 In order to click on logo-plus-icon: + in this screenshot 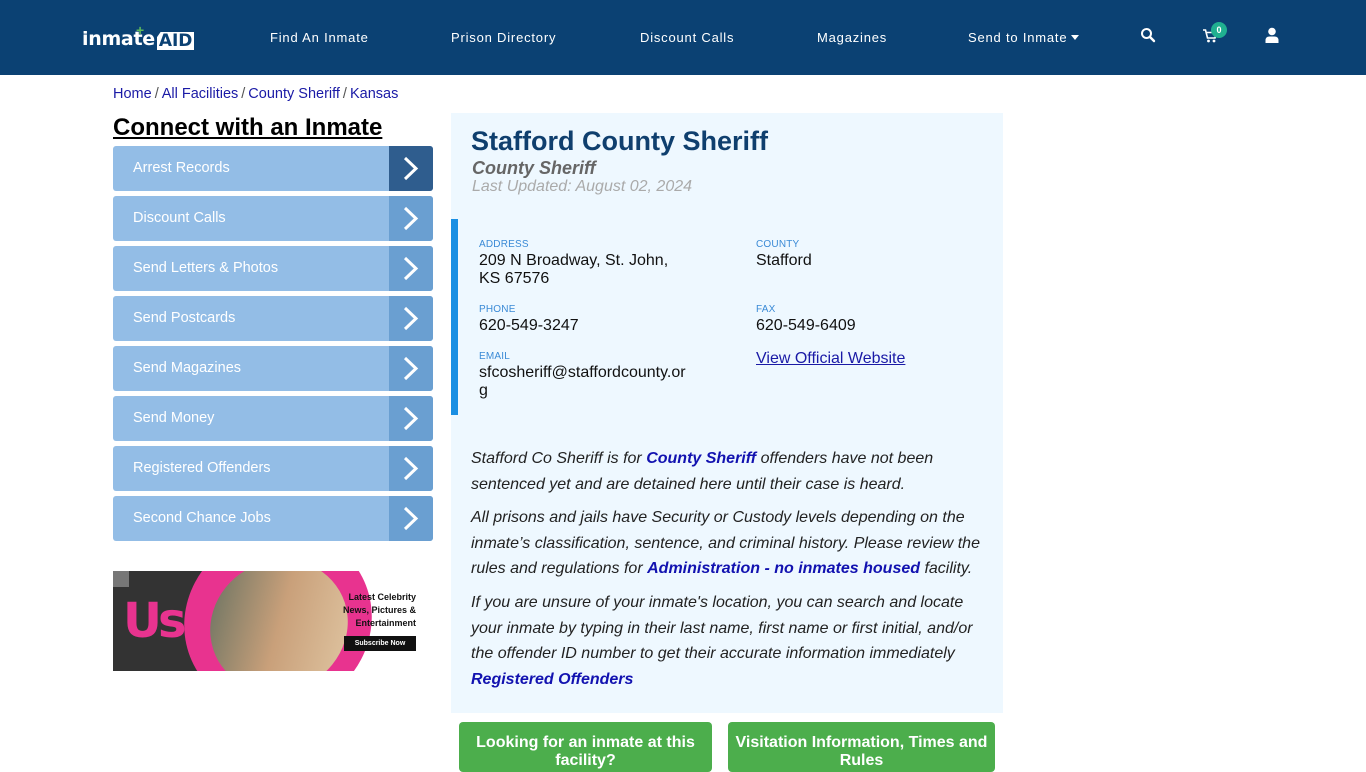, I will do `click(140, 30)`.